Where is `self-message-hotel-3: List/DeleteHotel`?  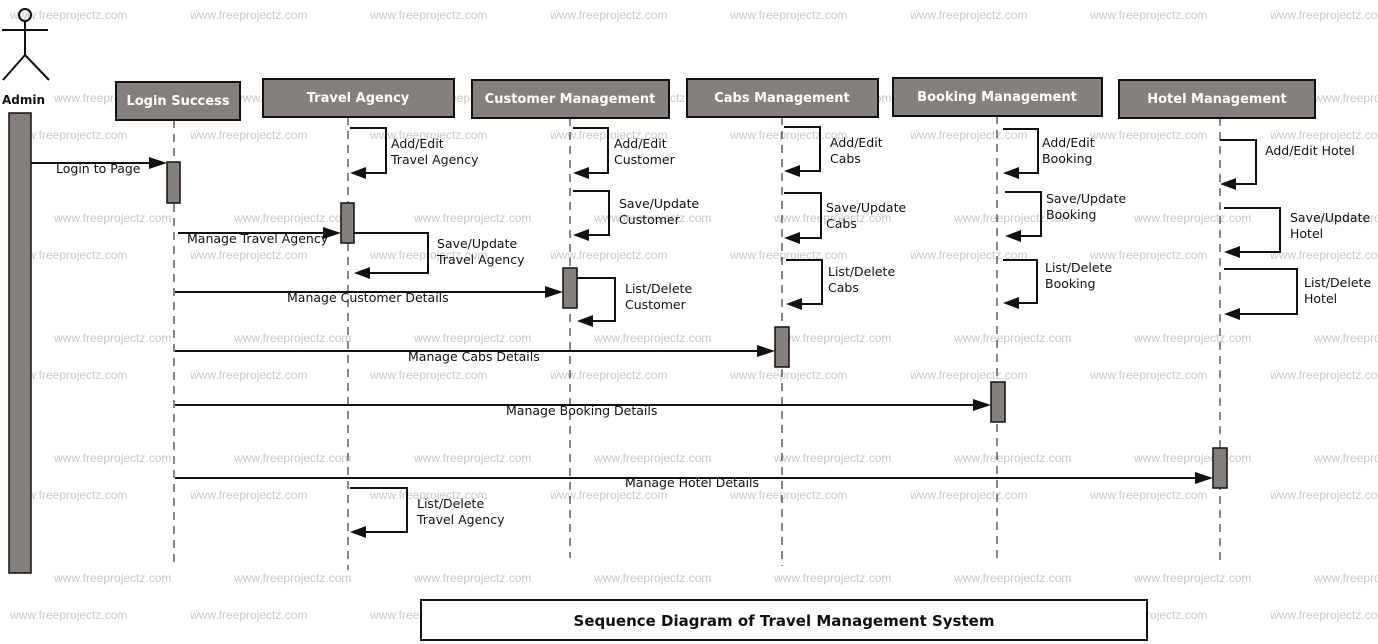
self-message-hotel-3: List/DeleteHotel is located at coordinates (1297, 294).